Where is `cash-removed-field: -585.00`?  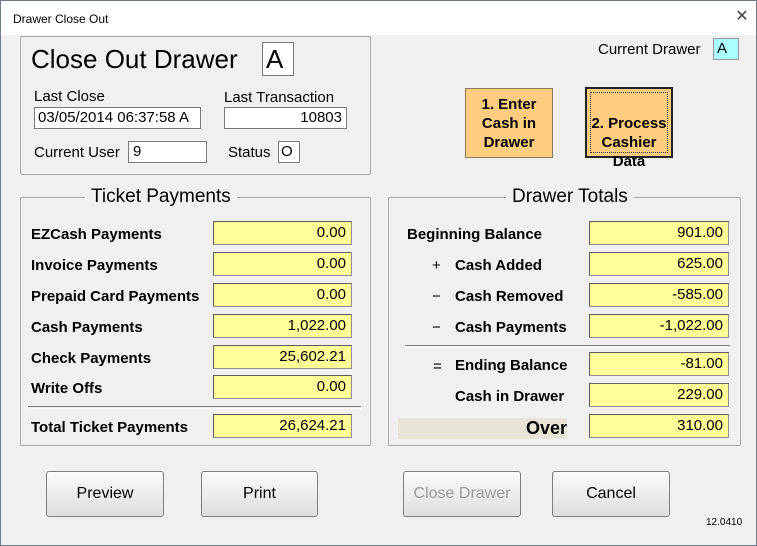
cash-removed-field: -585.00 is located at coordinates (659, 295).